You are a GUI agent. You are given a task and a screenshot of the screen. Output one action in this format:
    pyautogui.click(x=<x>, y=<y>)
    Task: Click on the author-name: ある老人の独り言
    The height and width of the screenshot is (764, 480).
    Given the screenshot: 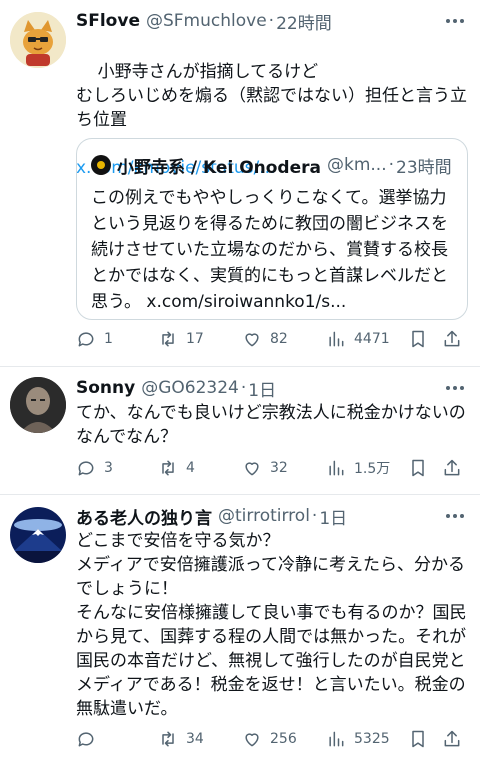 What is the action you would take?
    pyautogui.click(x=144, y=516)
    